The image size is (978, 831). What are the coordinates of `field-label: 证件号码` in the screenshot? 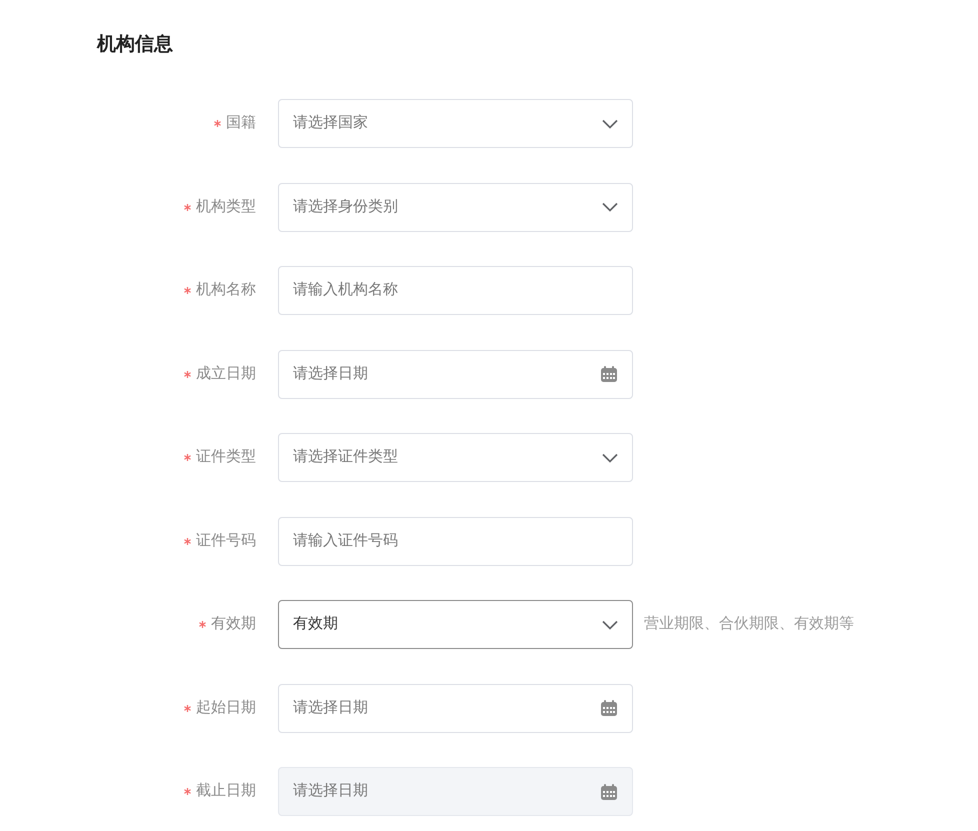 It's located at (226, 540).